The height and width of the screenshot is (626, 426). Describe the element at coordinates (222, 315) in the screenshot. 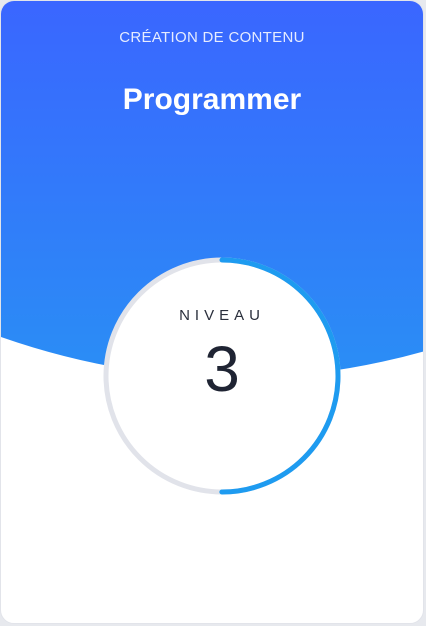

I see `level-label: NIVEAU` at that location.